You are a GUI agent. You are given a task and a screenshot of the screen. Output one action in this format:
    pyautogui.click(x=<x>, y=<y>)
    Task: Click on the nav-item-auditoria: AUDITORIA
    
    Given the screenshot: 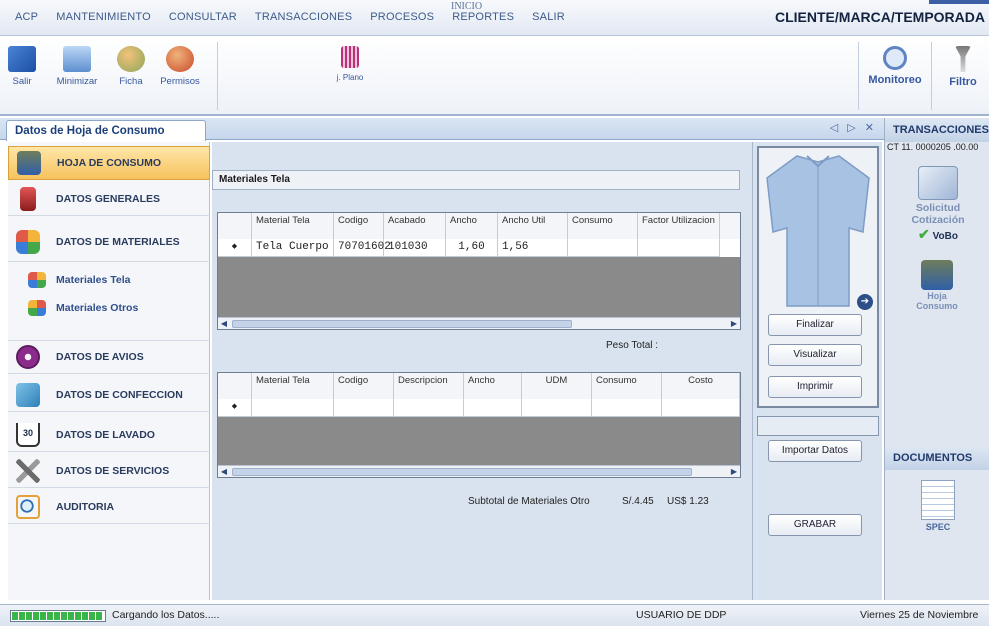 What is the action you would take?
    pyautogui.click(x=109, y=507)
    